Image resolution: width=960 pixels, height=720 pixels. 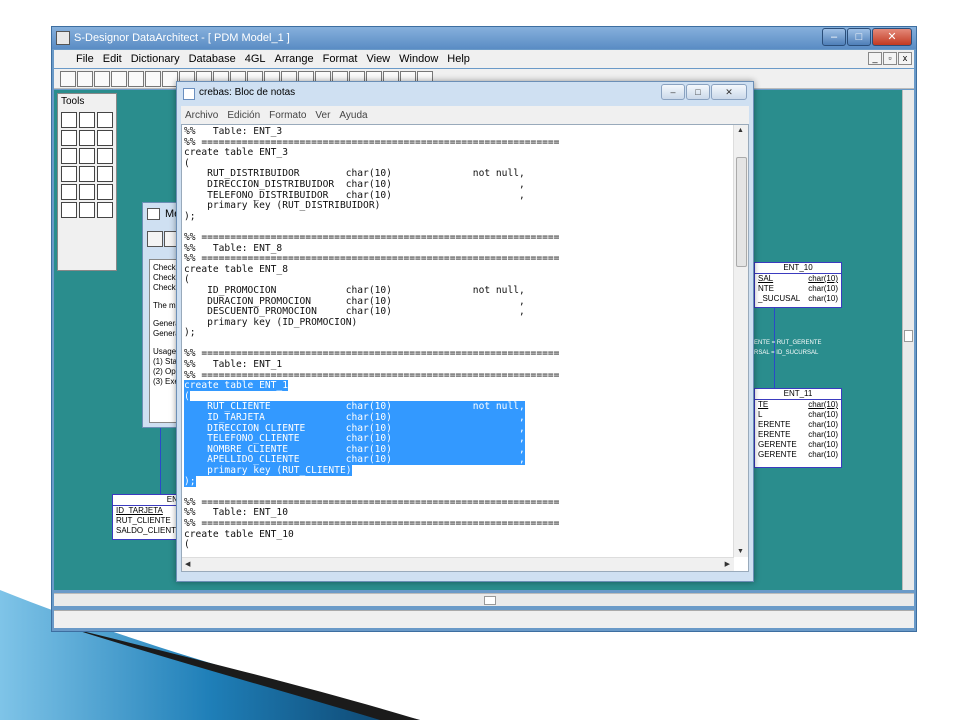 What do you see at coordinates (340, 59) in the screenshot?
I see `menu-format: Format` at bounding box center [340, 59].